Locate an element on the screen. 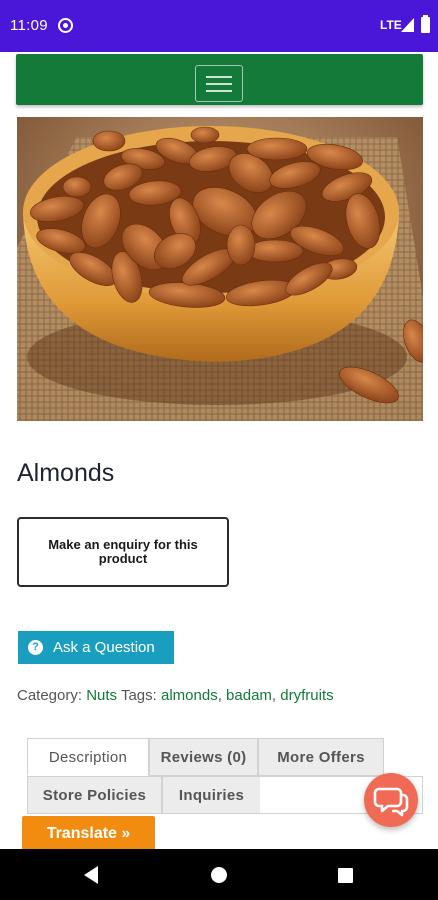  tab-inquiries: Inquiries is located at coordinates (211, 795).